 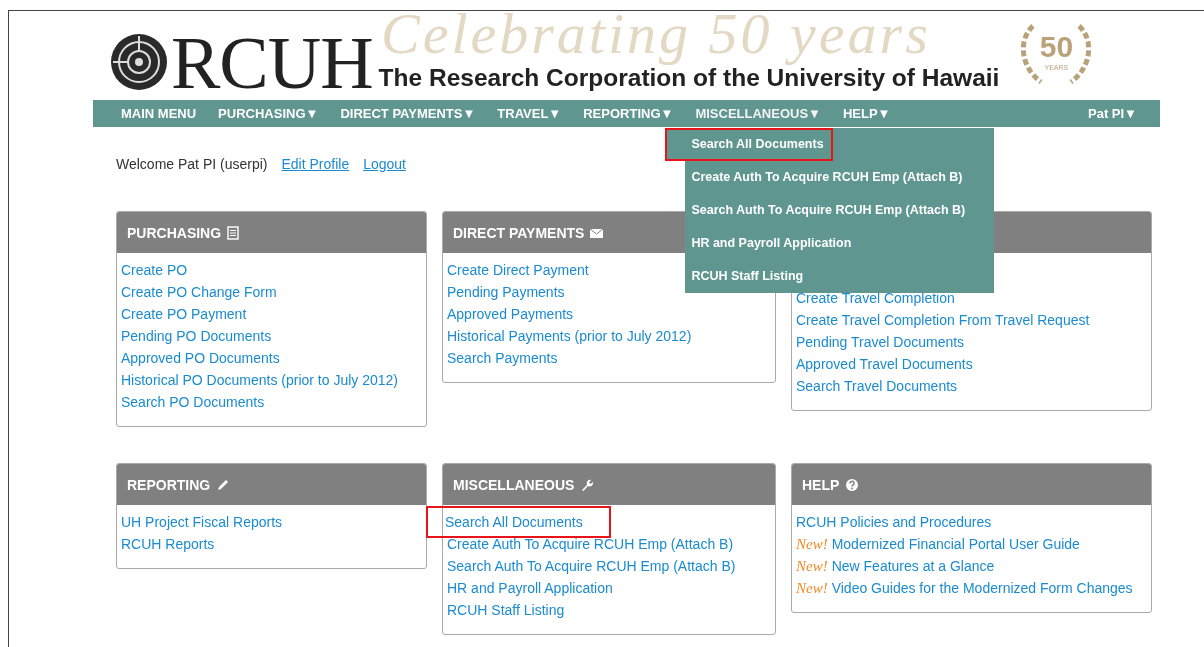 What do you see at coordinates (852, 484) in the screenshot?
I see `help-icon` at bounding box center [852, 484].